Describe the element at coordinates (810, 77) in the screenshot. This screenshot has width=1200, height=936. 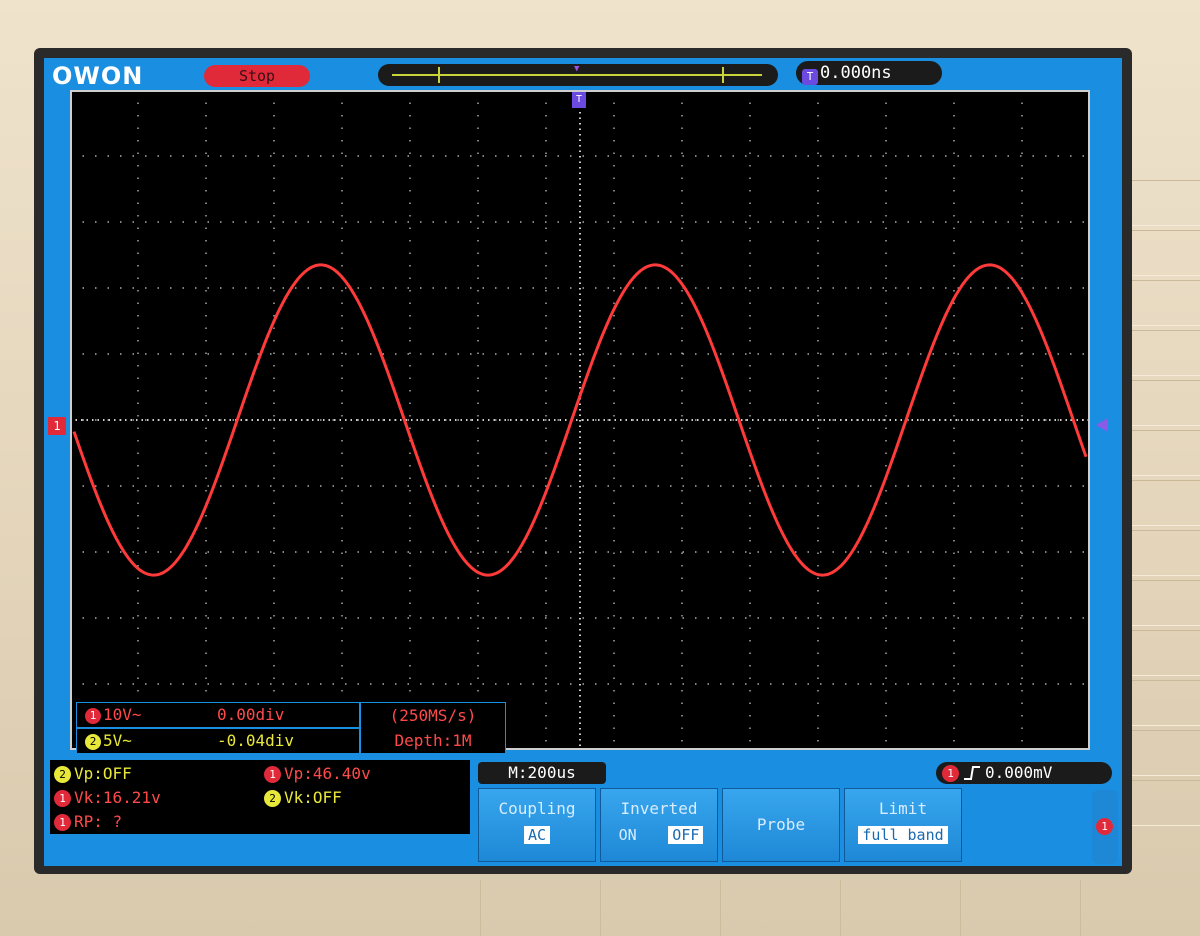
I see `trigger-position-icon: T` at that location.